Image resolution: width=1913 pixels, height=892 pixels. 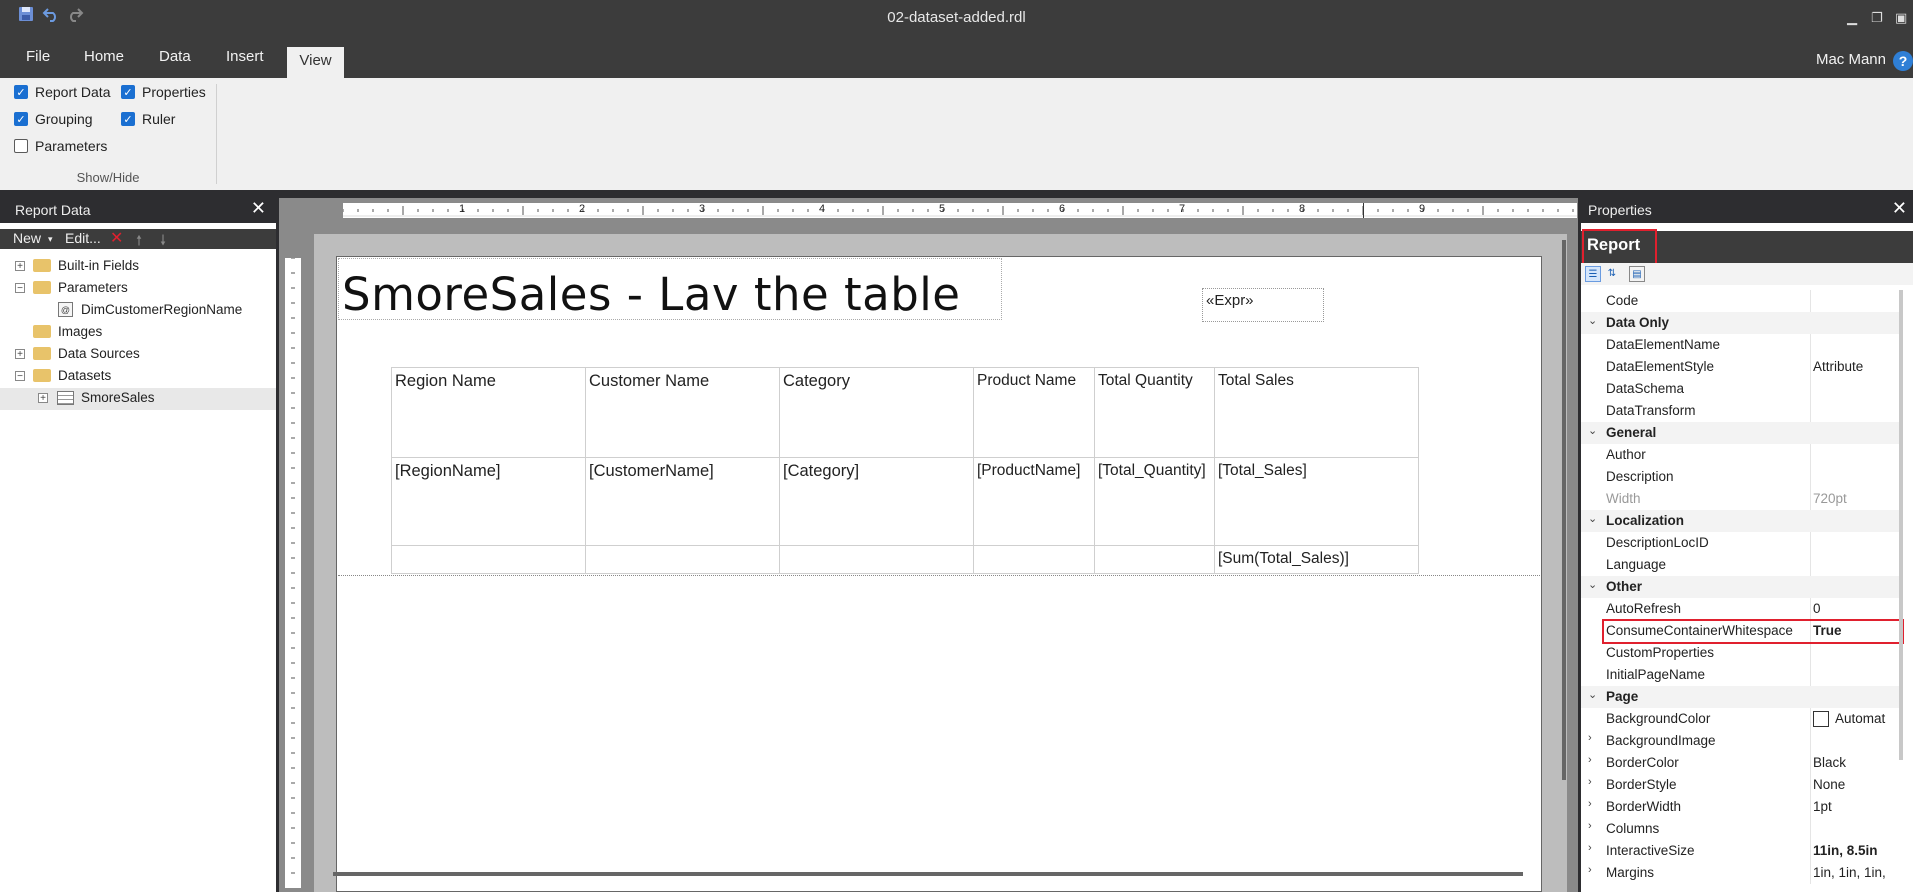 What do you see at coordinates (1637, 274) in the screenshot?
I see `property-pages-icon: ▤` at bounding box center [1637, 274].